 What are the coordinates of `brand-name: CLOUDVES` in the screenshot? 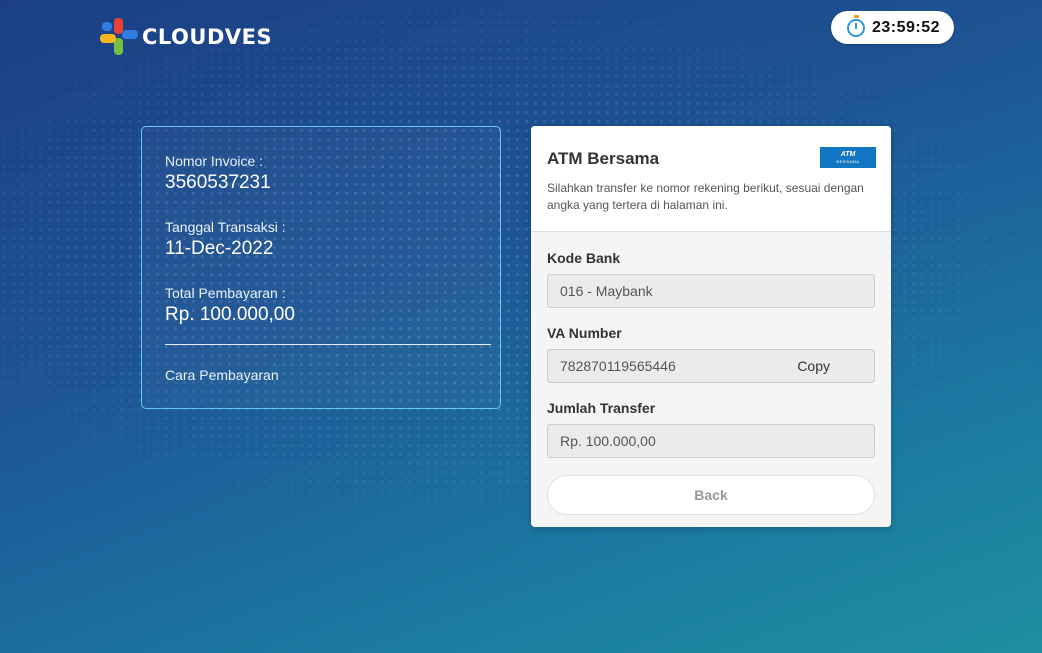 It's located at (207, 37).